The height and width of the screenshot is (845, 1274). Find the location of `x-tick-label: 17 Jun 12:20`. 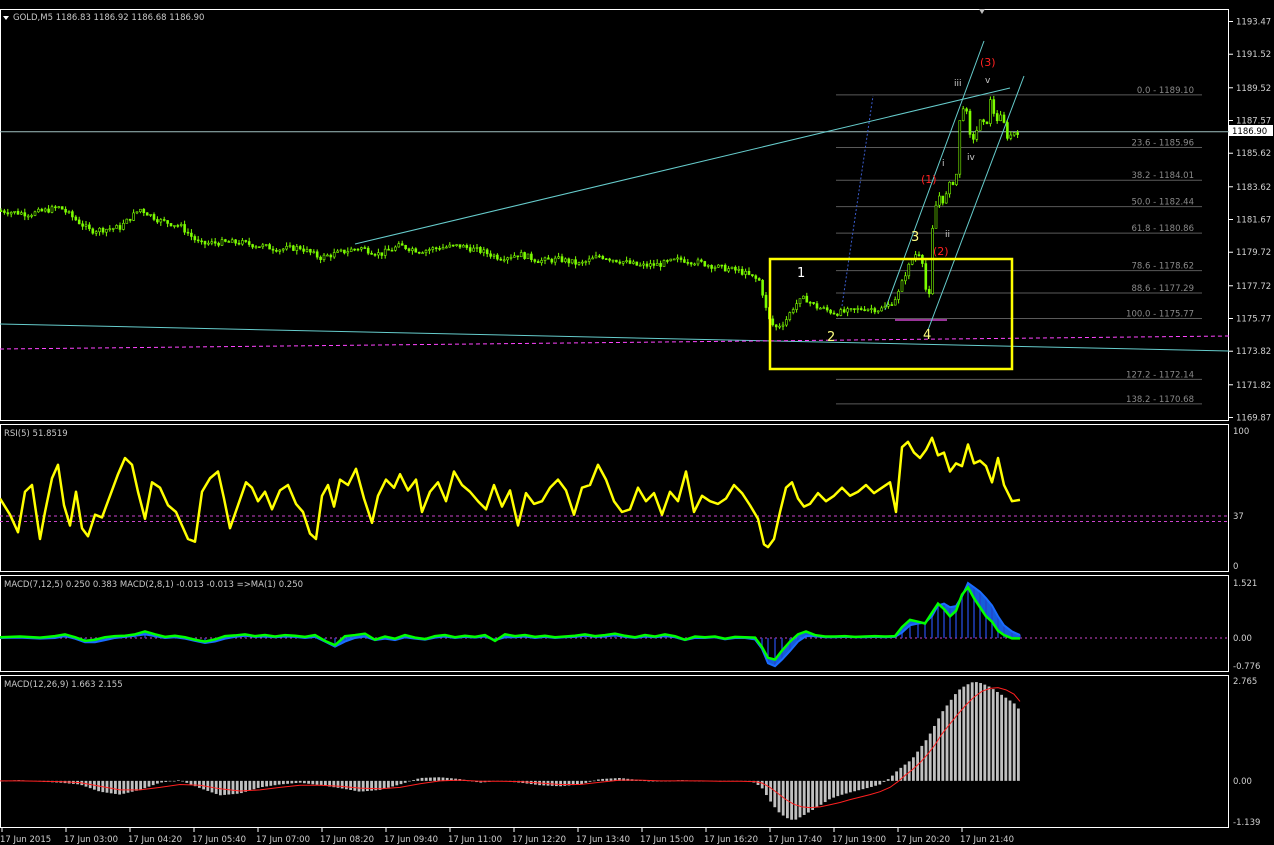

x-tick-label: 17 Jun 12:20 is located at coordinates (539, 840).